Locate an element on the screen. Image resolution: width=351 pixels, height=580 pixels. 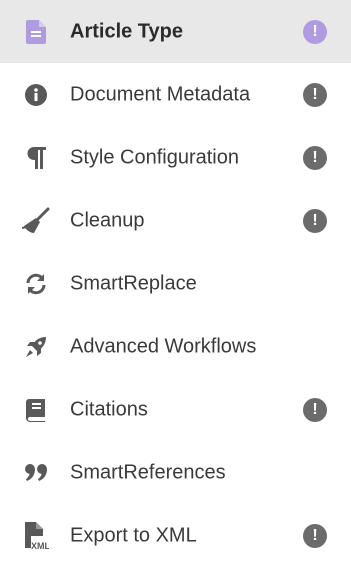
quote-icon is located at coordinates (36, 473).